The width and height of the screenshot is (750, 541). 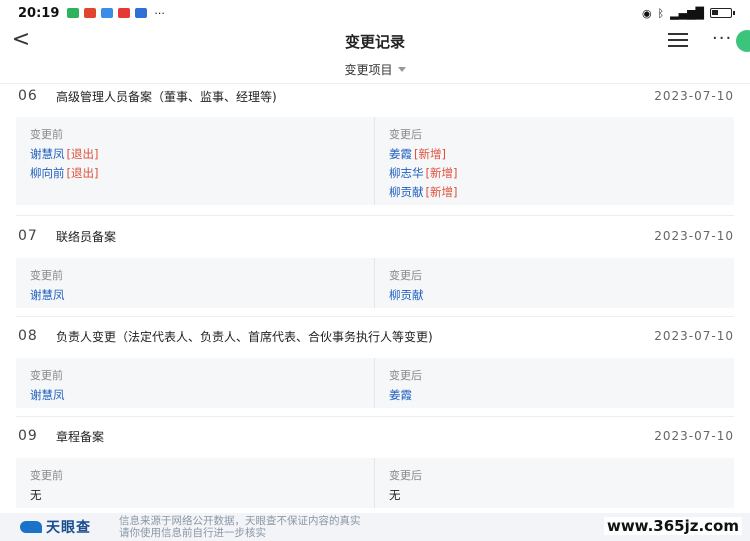 I want to click on brand-logo: 天眼查, so click(x=55, y=527).